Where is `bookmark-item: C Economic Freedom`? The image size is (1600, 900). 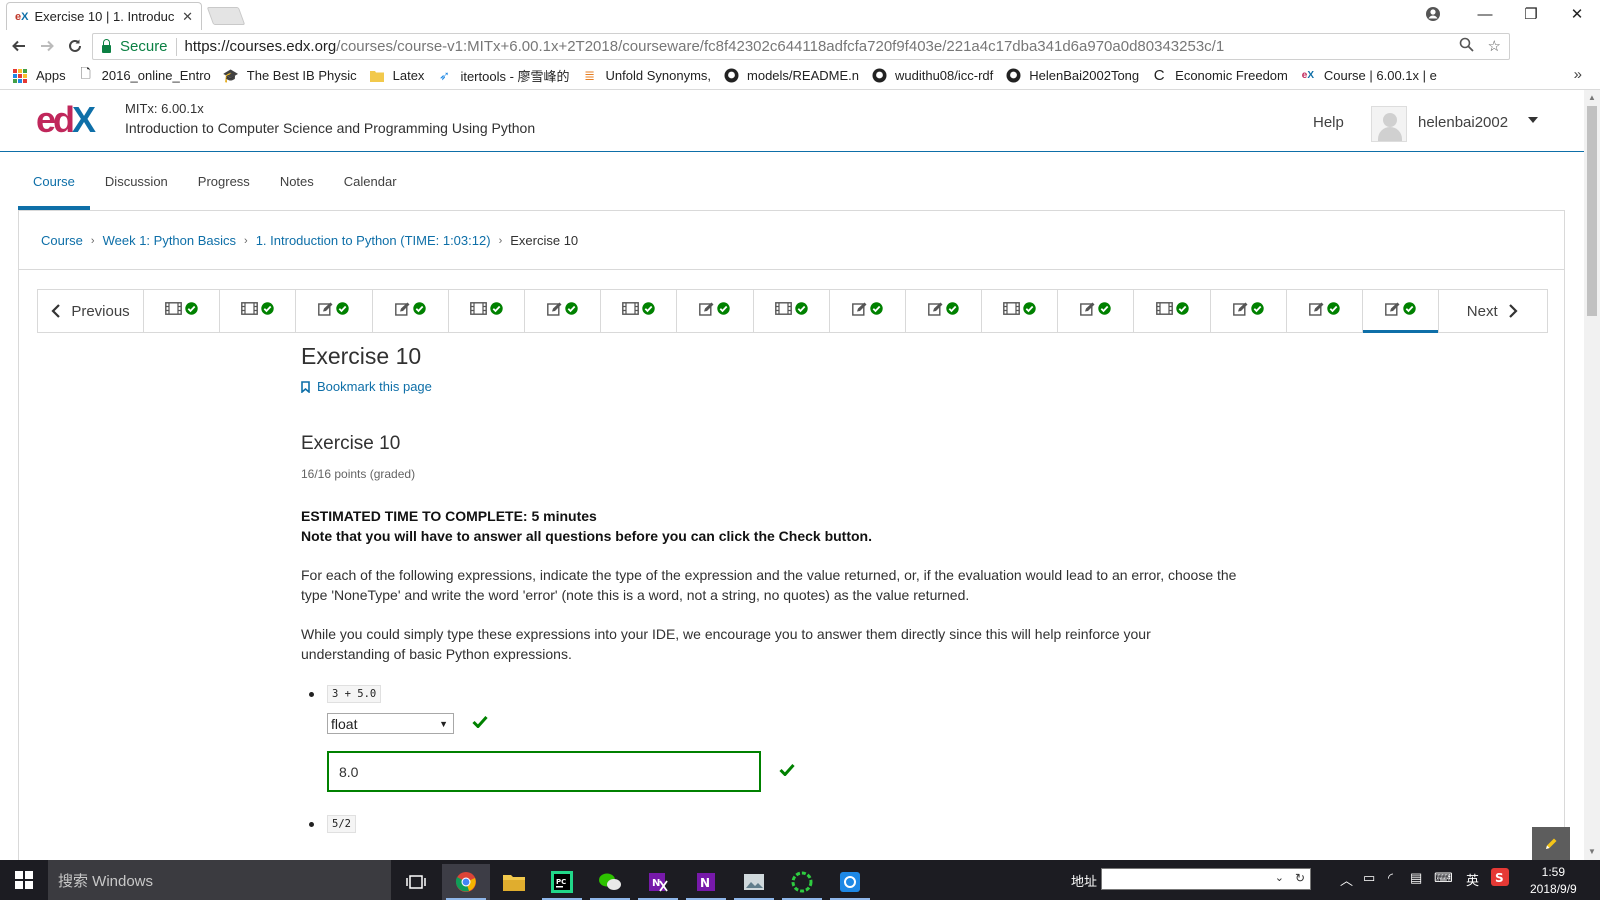
bookmark-item: C Economic Freedom is located at coordinates (1219, 75).